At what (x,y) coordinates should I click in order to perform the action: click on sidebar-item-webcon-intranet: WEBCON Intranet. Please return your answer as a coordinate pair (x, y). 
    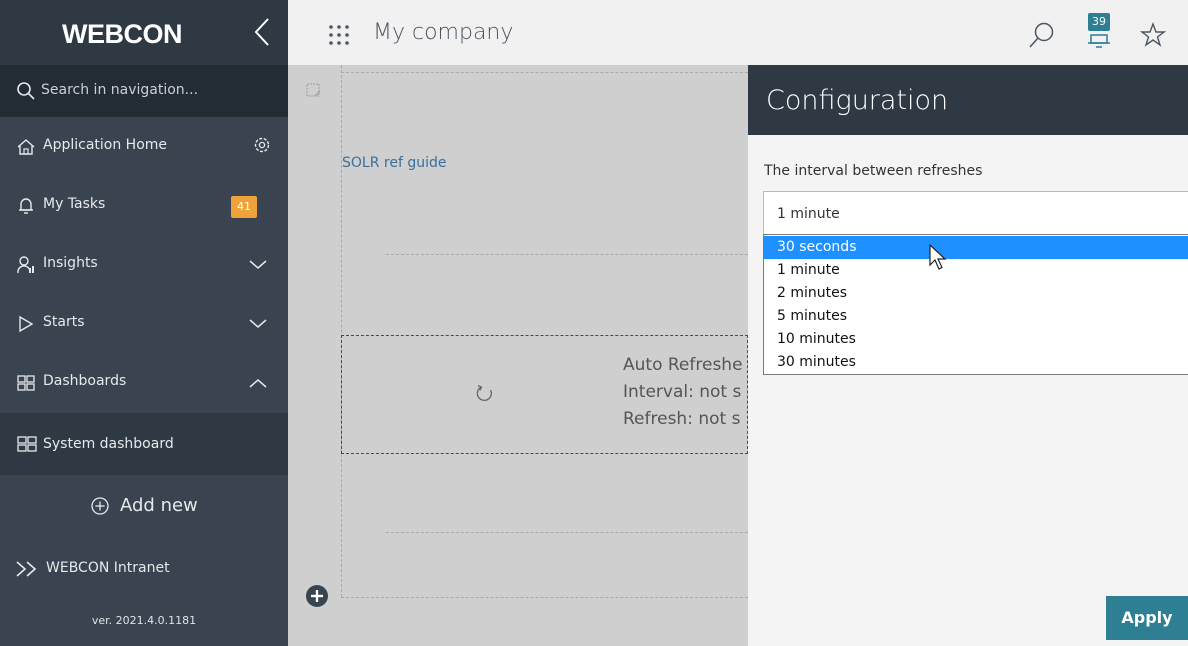
    Looking at the image, I should click on (144, 568).